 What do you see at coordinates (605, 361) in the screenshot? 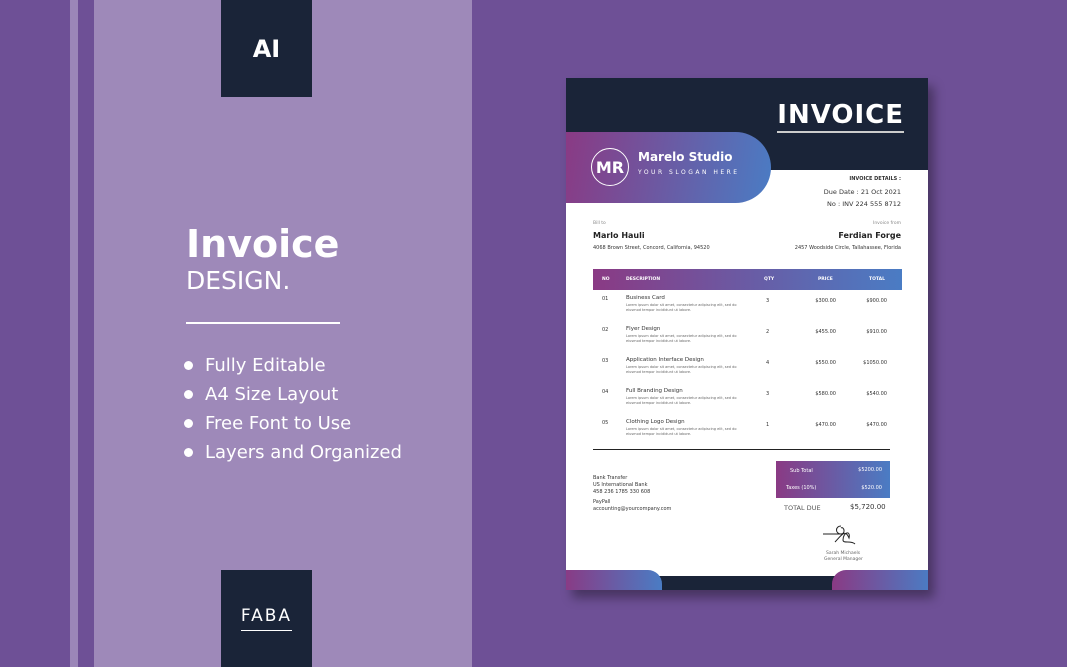
I see `row-no: 03` at bounding box center [605, 361].